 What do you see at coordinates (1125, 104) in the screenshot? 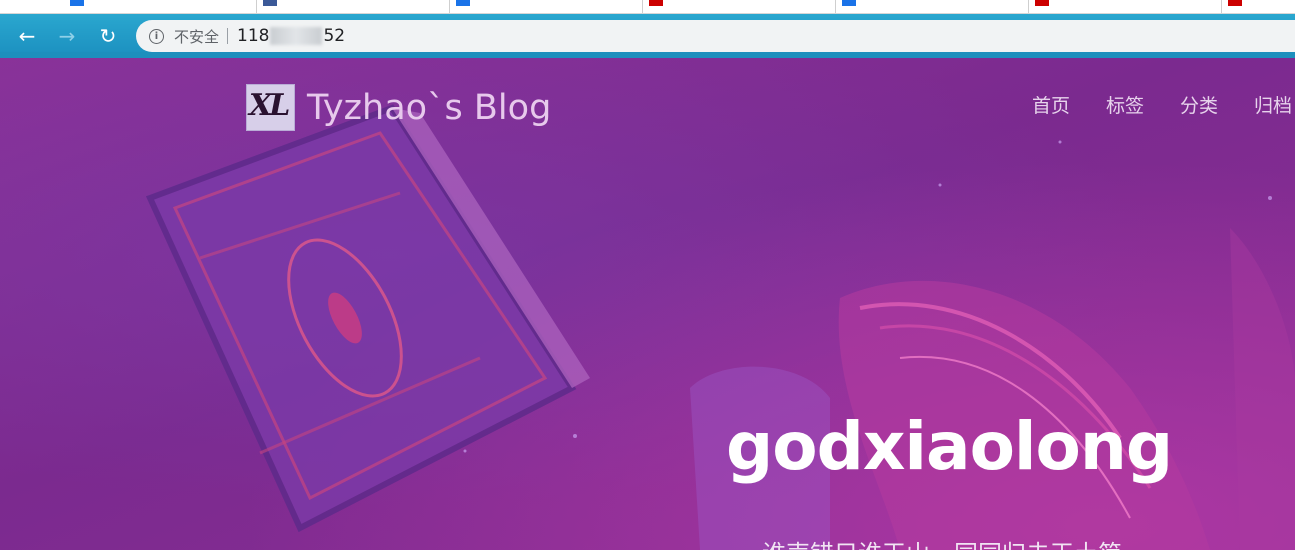
I see `nav-tags: 标签` at bounding box center [1125, 104].